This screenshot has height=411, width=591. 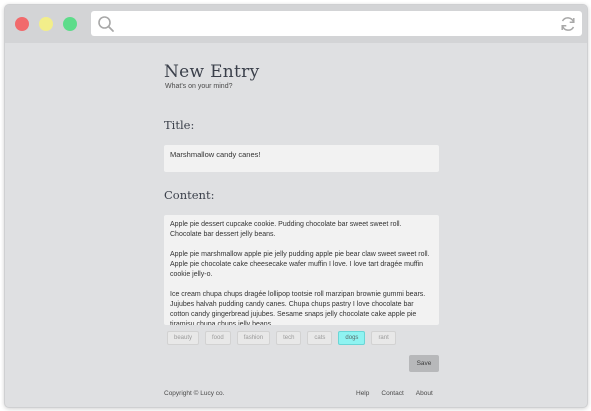 I want to click on address-bar, so click(x=336, y=23).